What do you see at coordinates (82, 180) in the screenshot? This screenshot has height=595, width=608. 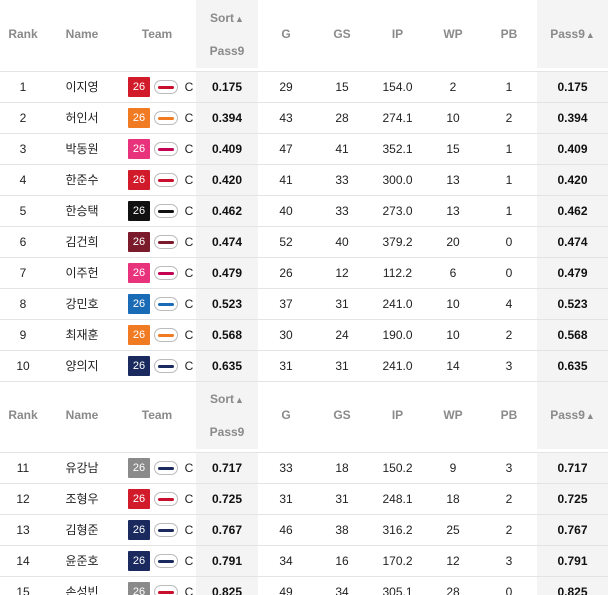 I see `player-name: 한준수` at bounding box center [82, 180].